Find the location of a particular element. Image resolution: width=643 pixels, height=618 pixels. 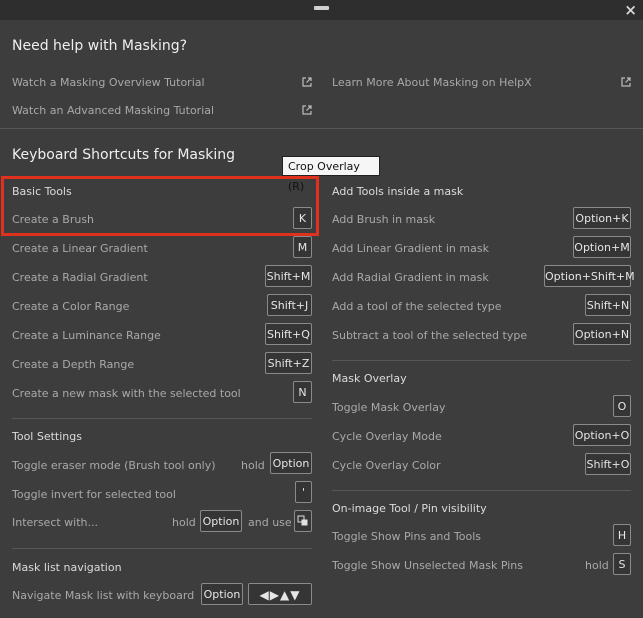

highlight-box is located at coordinates (160, 206).